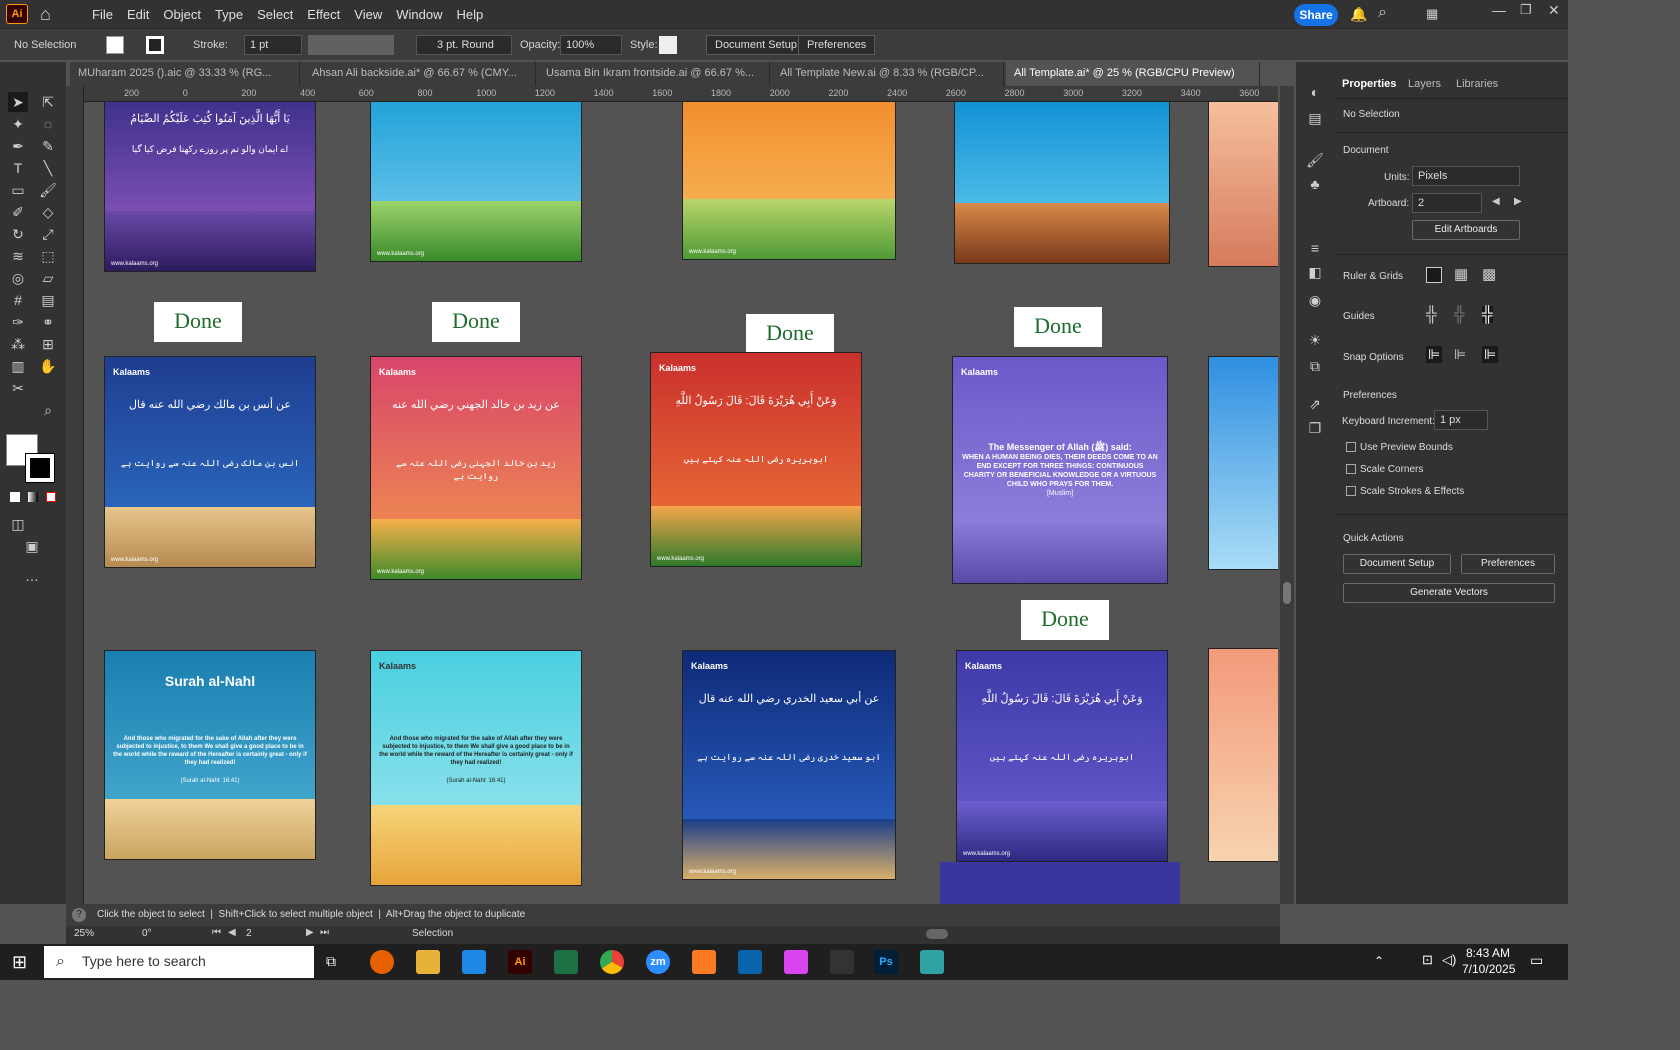 The image size is (1680, 1050). Describe the element at coordinates (48, 102) in the screenshot. I see `direct-selection-tool-icon: ⇱` at that location.